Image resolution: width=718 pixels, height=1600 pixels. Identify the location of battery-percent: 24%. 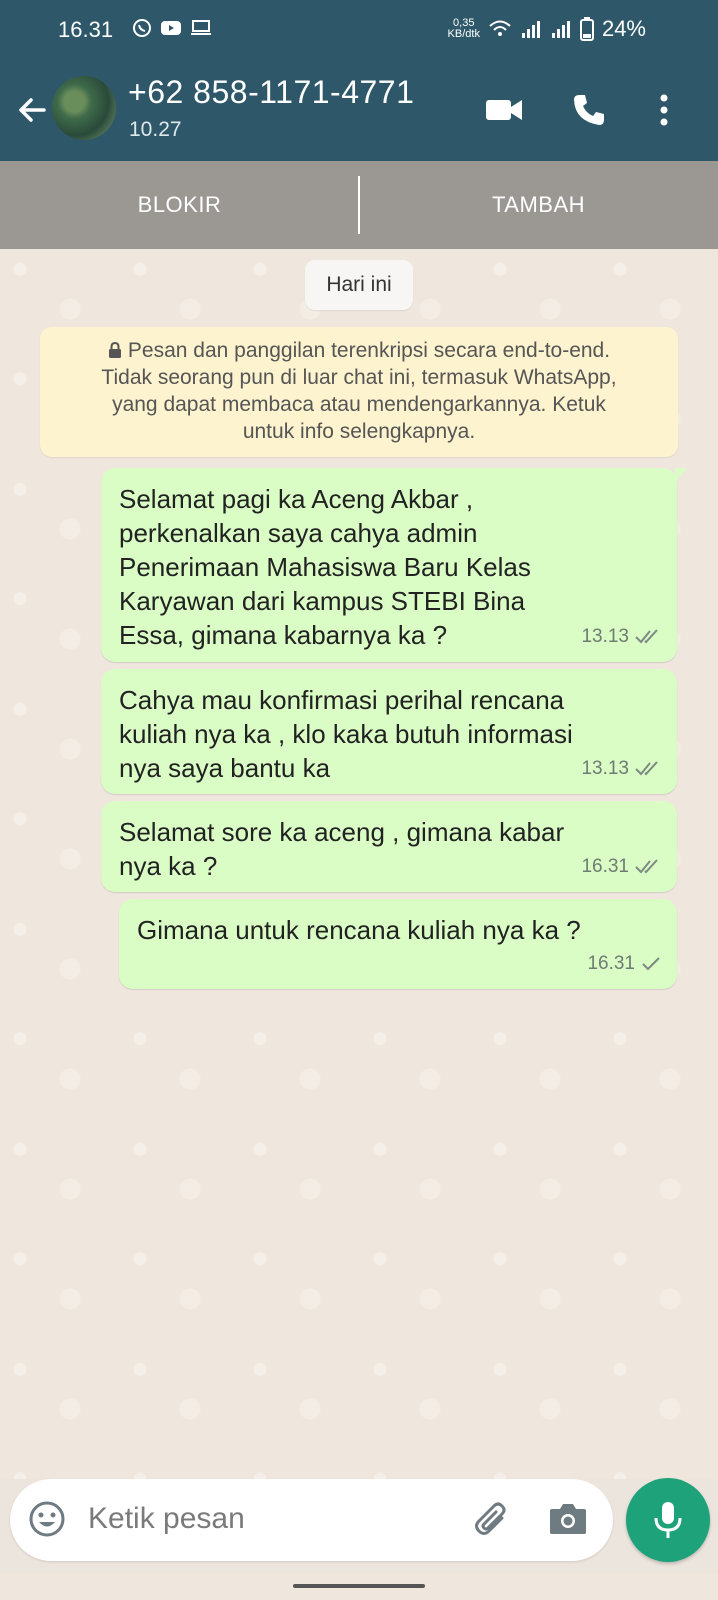
(623, 28).